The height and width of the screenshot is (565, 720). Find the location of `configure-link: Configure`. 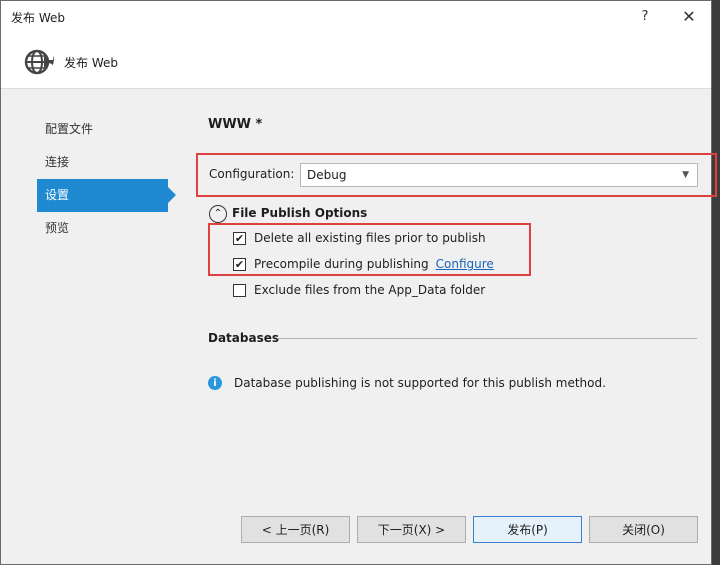

configure-link: Configure is located at coordinates (465, 264).